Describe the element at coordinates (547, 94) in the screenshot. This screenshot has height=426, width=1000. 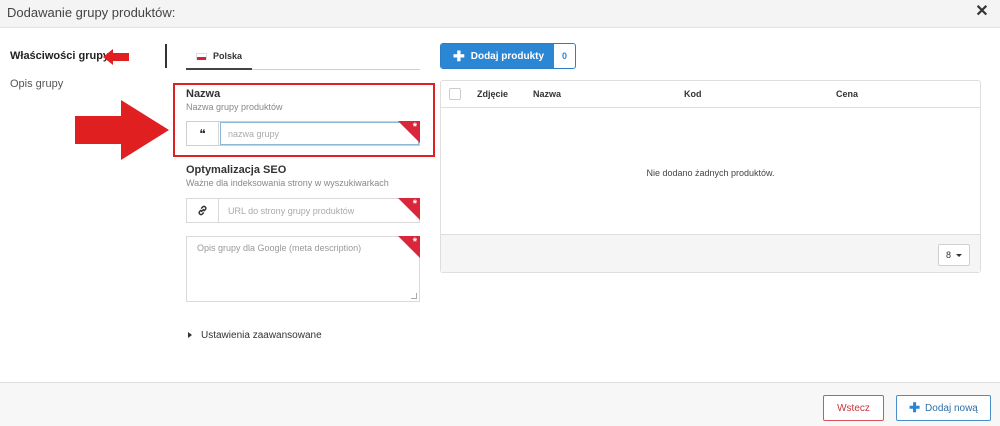
I see `column-header-name: Nazwa` at that location.